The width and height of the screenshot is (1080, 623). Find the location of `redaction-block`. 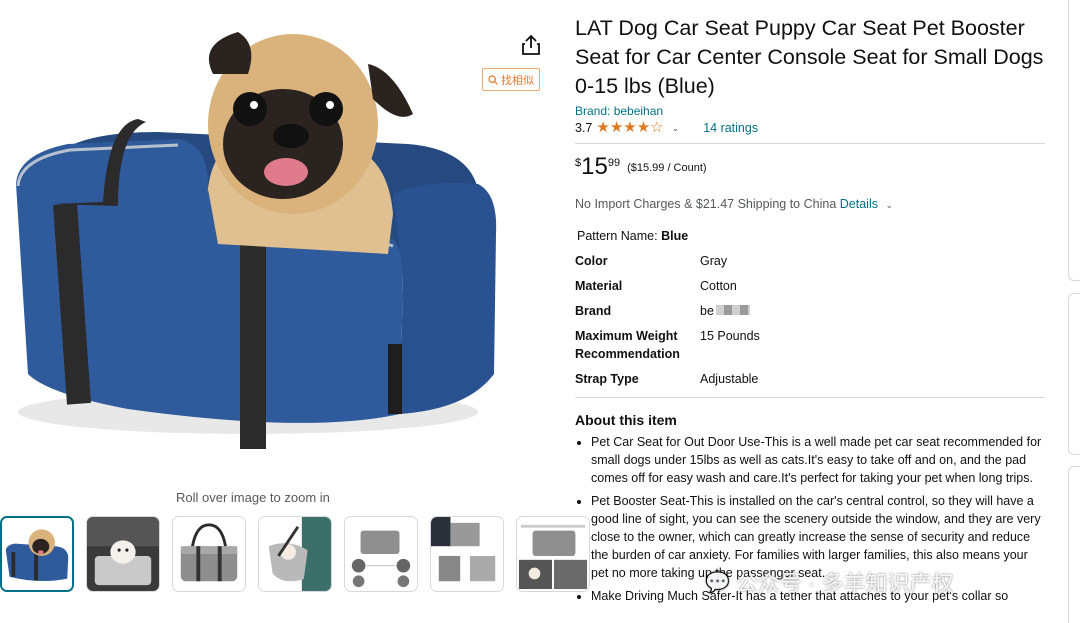

redaction-block is located at coordinates (732, 310).